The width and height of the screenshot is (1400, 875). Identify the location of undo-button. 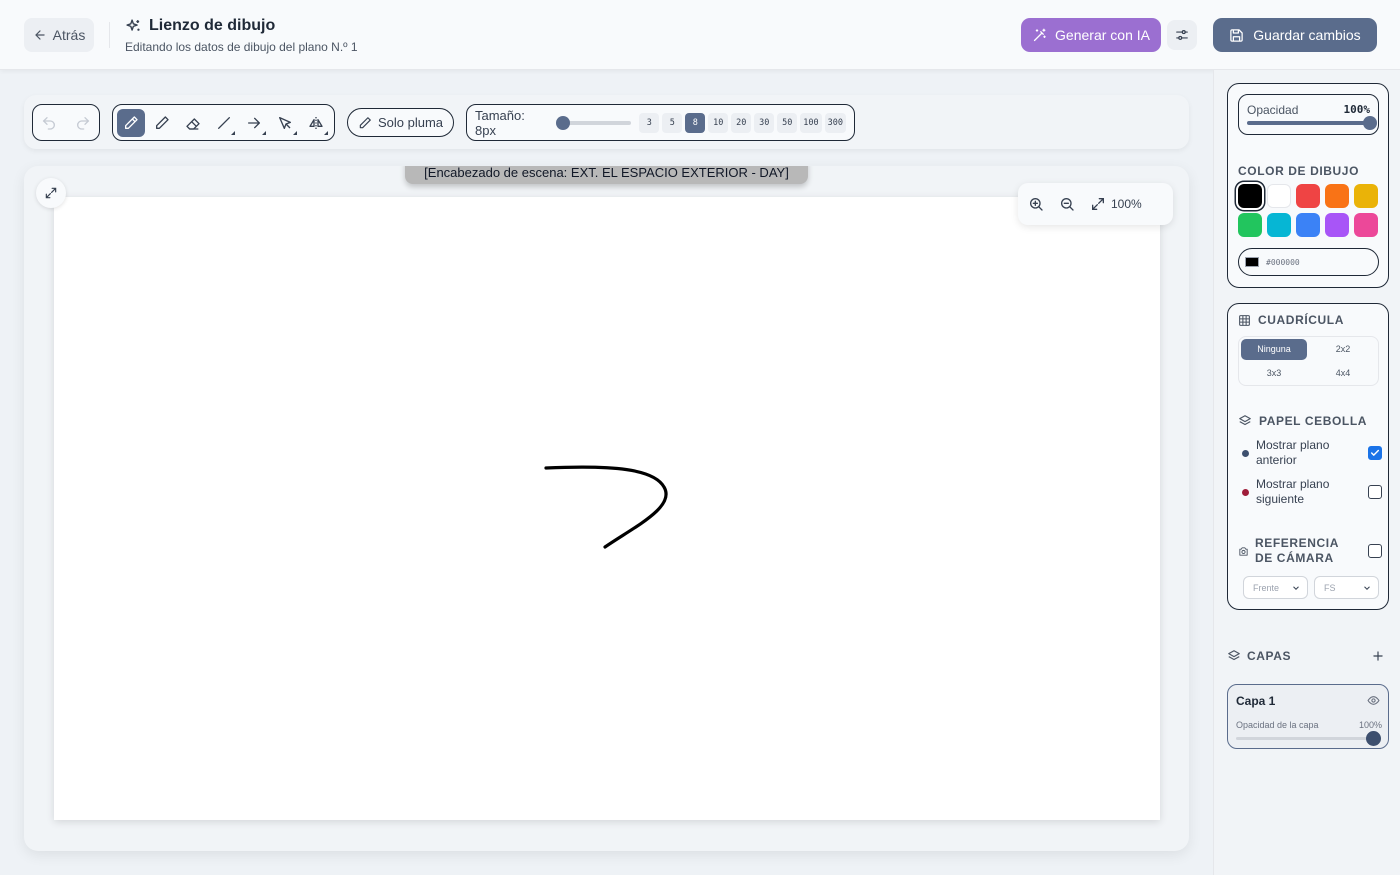
(49, 123).